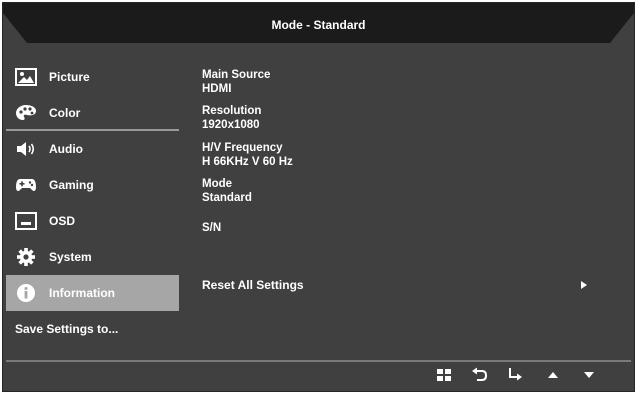  I want to click on reset-all-settings-row: Reset All Settings, so click(394, 286).